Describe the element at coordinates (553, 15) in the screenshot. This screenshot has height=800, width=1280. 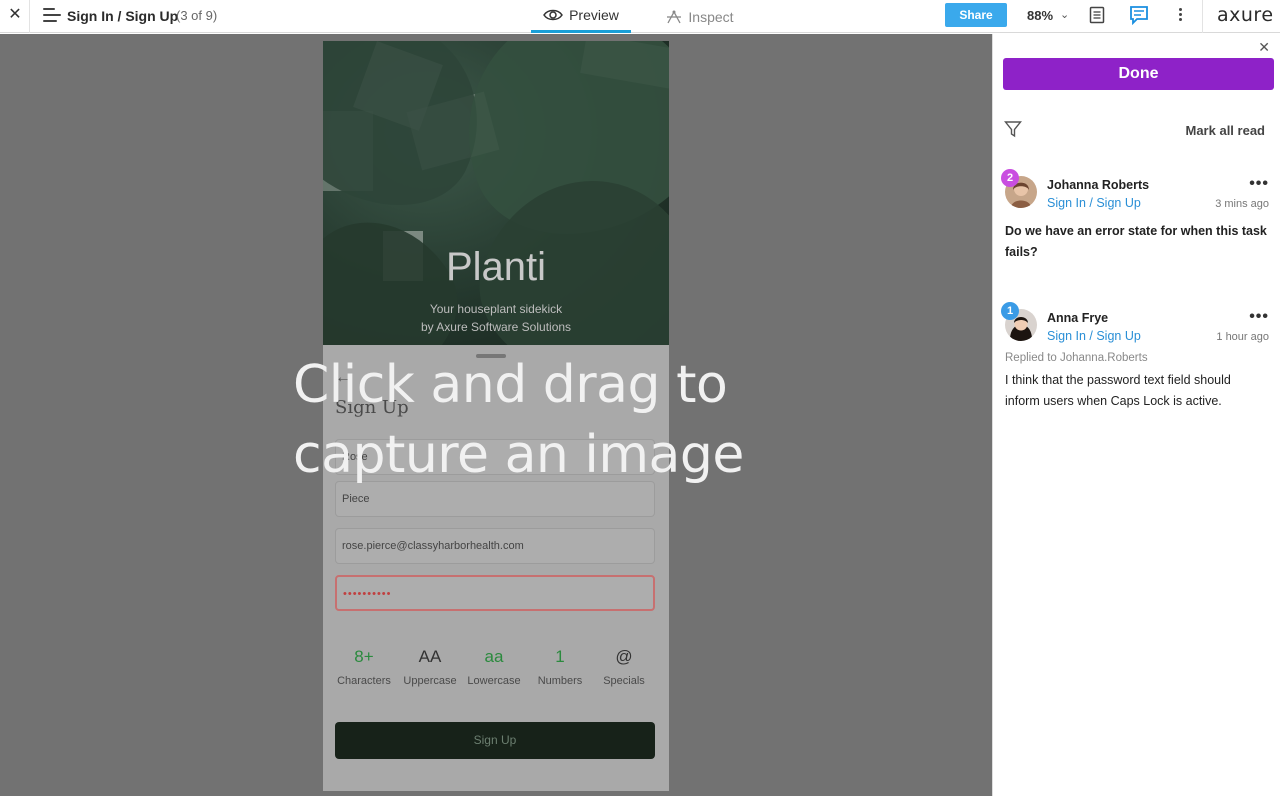
I see `eye-icon` at that location.